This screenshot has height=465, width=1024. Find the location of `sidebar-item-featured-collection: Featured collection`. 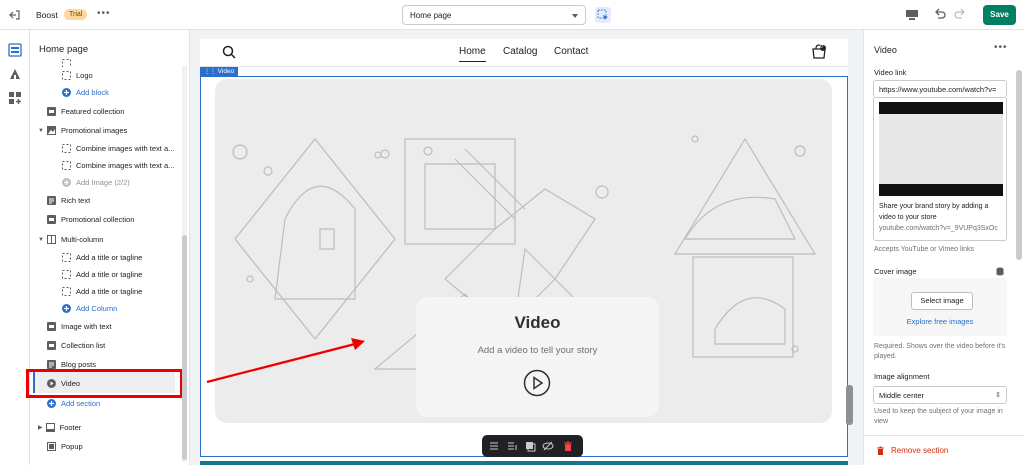

sidebar-item-featured-collection: Featured collection is located at coordinates (85, 111).